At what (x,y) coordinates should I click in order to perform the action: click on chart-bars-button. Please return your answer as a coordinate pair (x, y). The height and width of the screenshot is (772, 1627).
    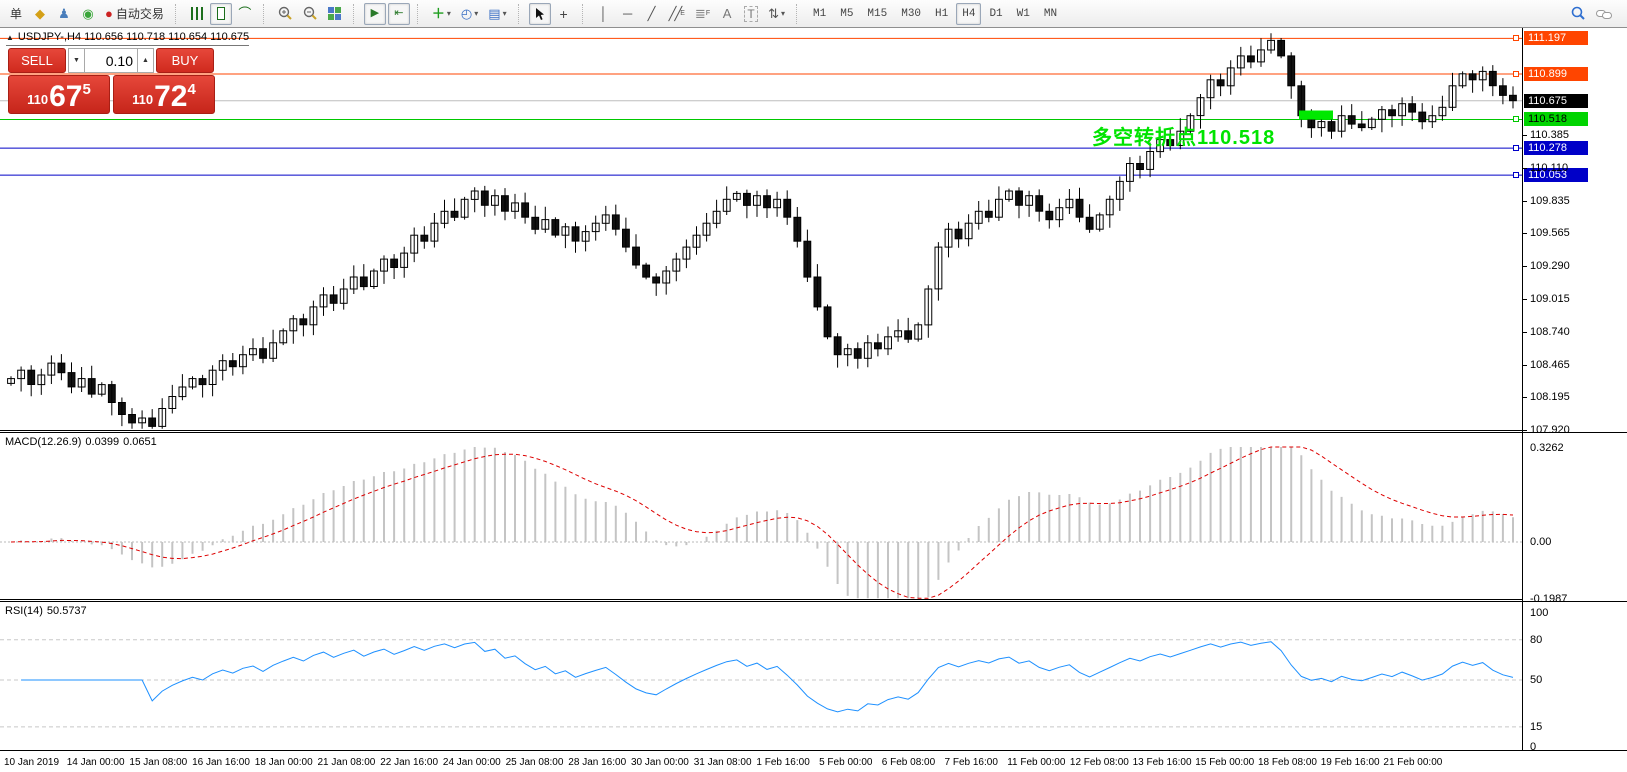
    Looking at the image, I should click on (197, 14).